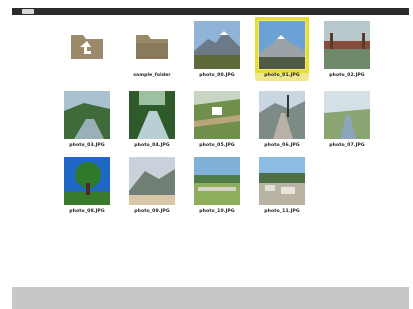 This screenshot has height=309, width=413. I want to click on file-label: photo_04.JPG, so click(152, 145).